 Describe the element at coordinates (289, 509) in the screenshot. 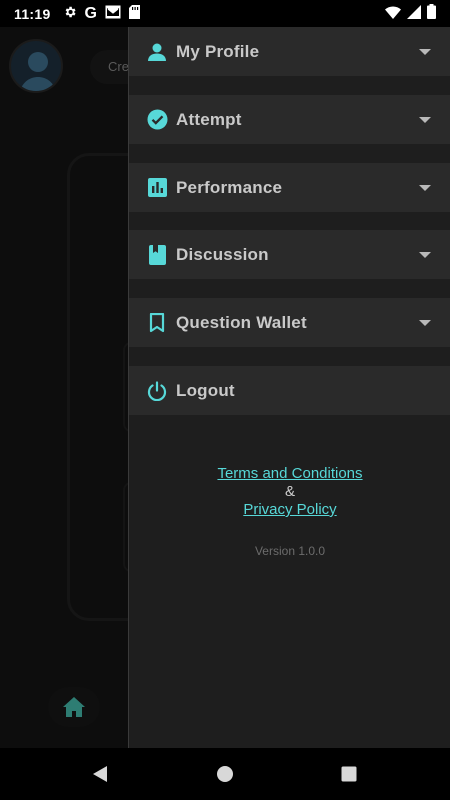

I see `privacy-link: Privacy Policy` at that location.